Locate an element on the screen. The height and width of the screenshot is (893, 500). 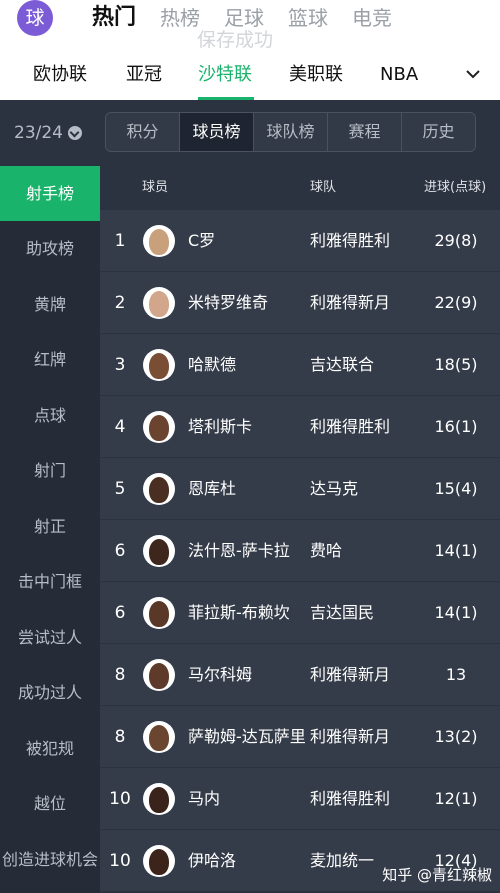
league-tab-nba: NBA is located at coordinates (399, 75).